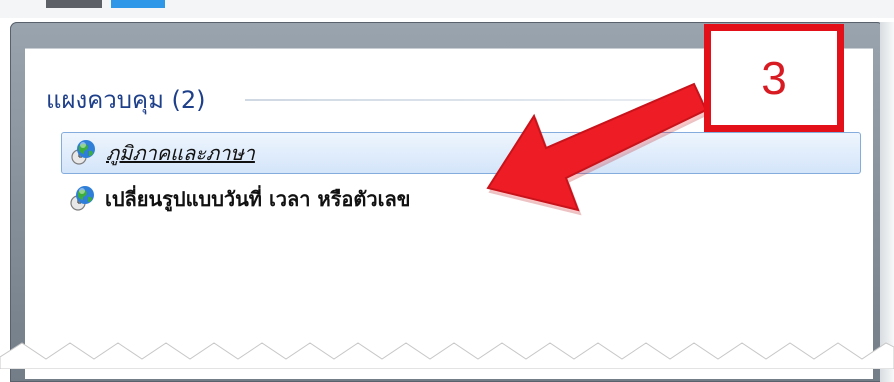 Image resolution: width=894 pixels, height=382 pixels. Describe the element at coordinates (447, 9) in the screenshot. I see `top-strip` at that location.